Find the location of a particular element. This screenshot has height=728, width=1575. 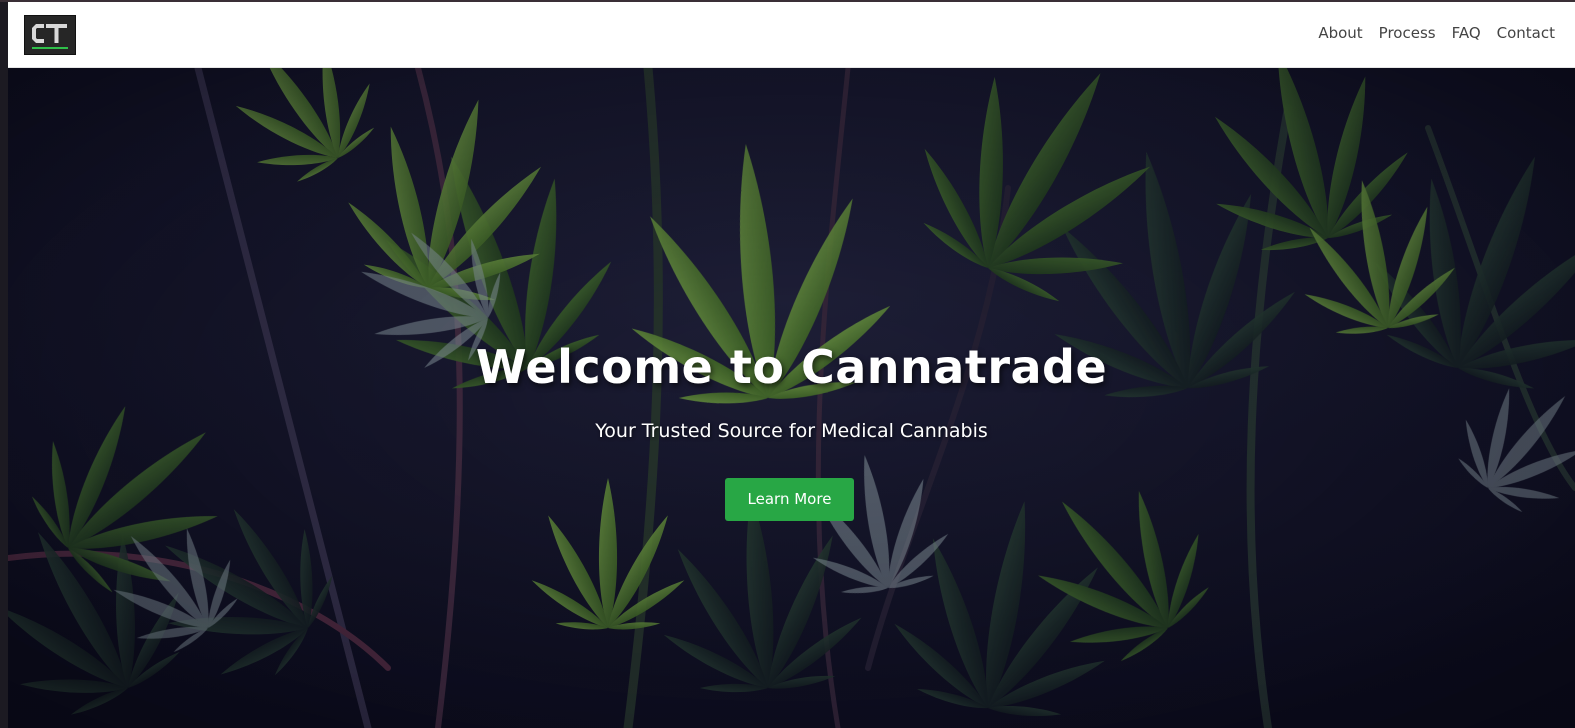

brand-logo is located at coordinates (50, 35).